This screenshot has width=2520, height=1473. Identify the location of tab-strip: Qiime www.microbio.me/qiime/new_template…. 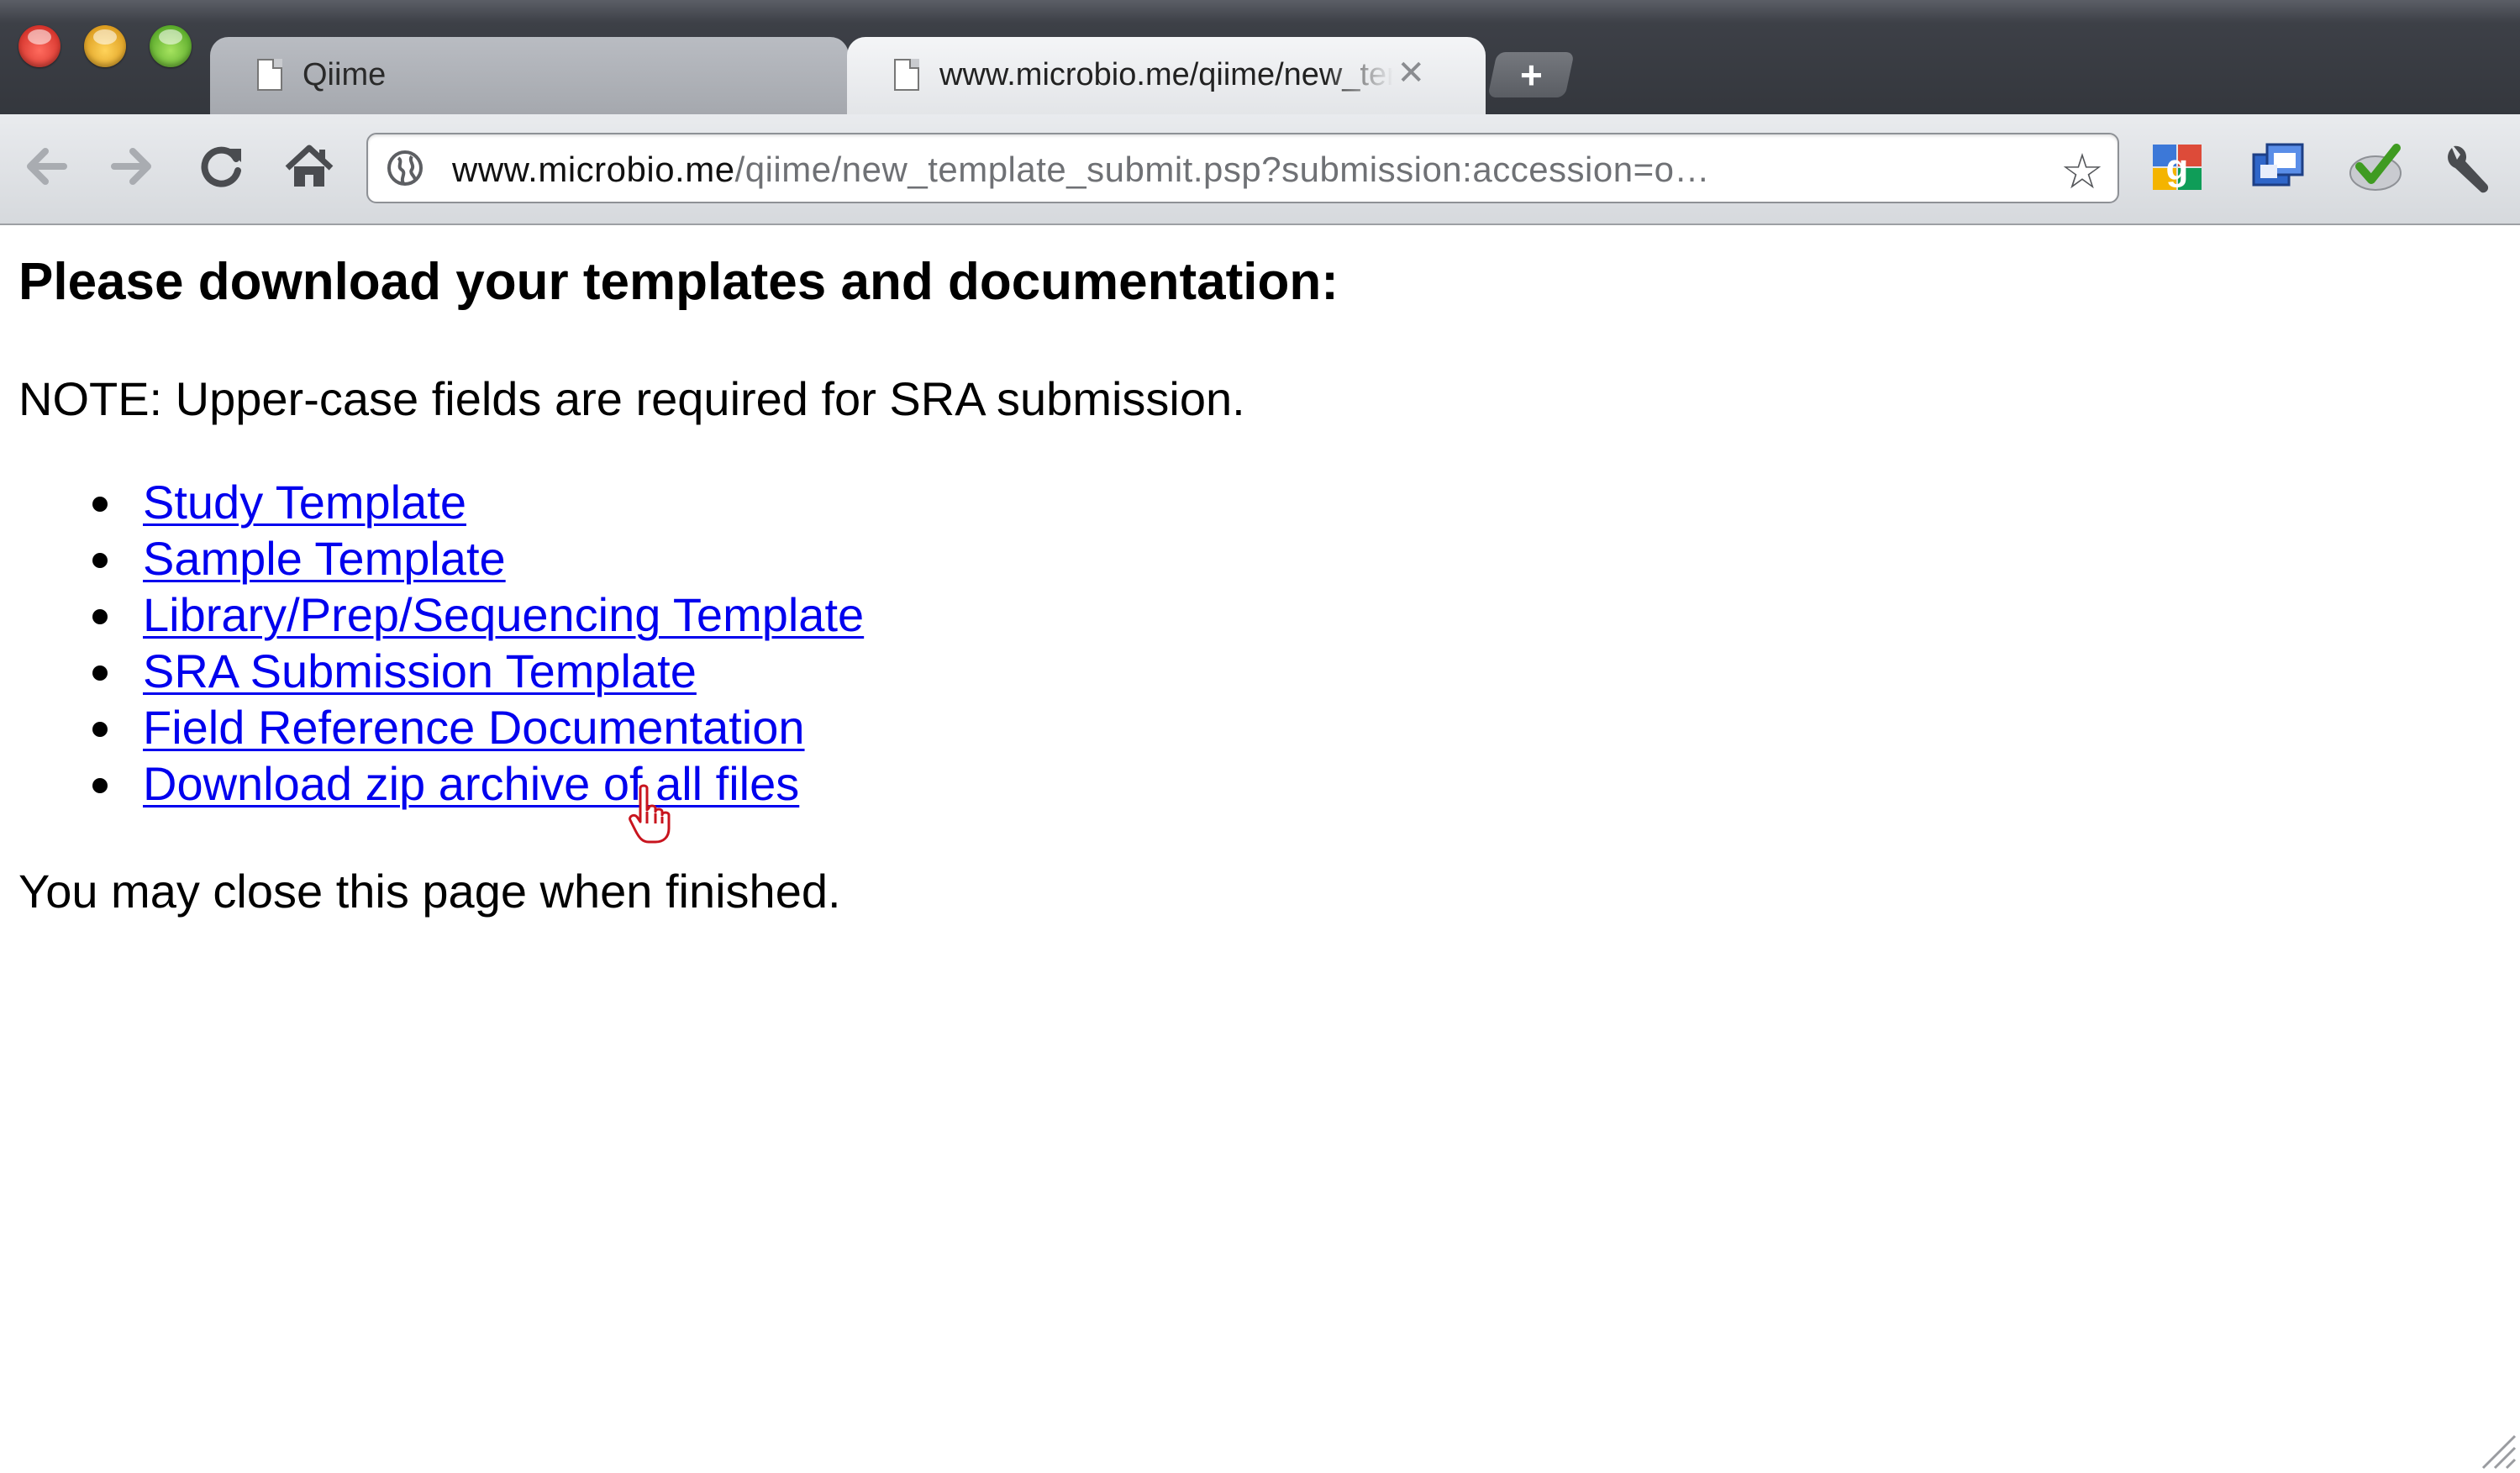
(1260, 57).